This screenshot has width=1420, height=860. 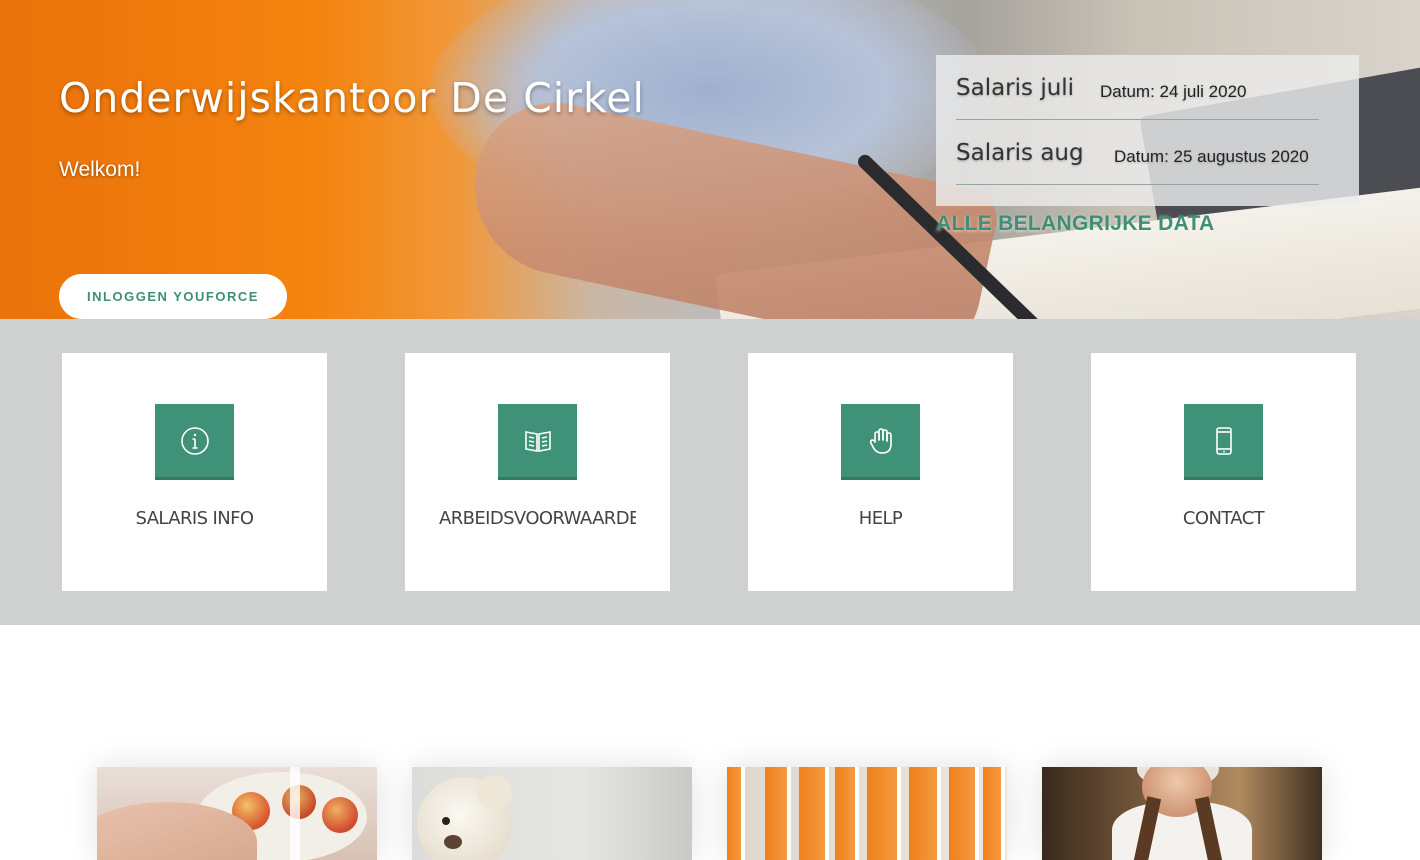 I want to click on service-card-help: HELP, so click(x=880, y=472).